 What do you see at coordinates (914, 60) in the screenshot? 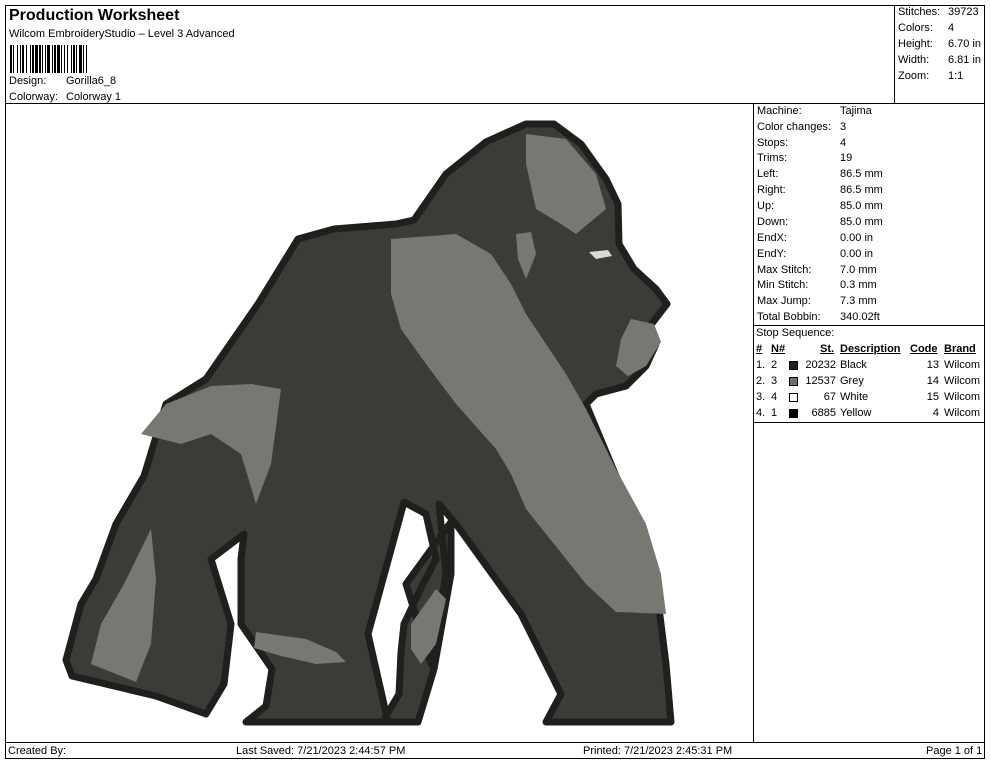
I see `width-label: Width:` at bounding box center [914, 60].